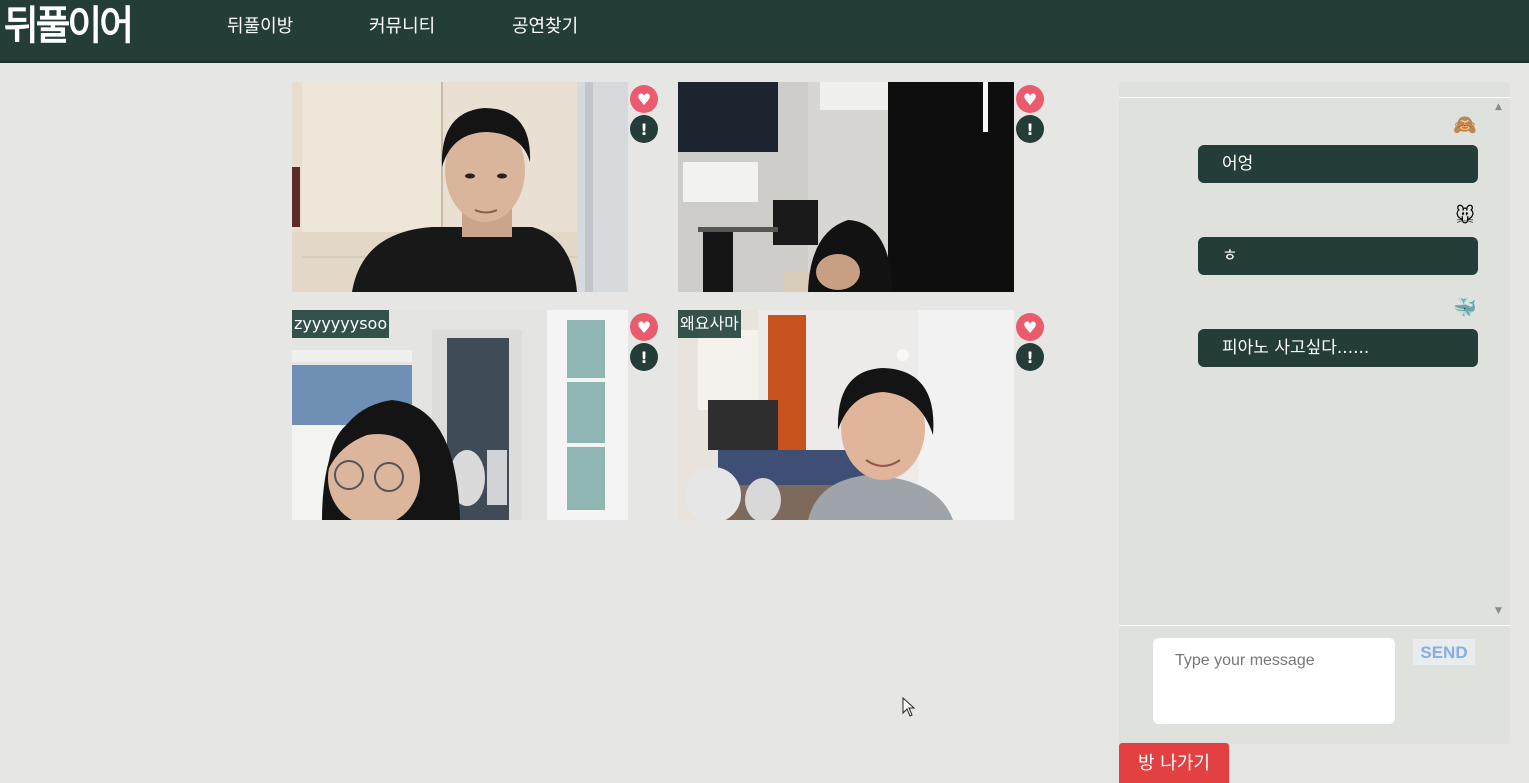 This screenshot has height=783, width=1529. I want to click on chat-message: 어엉, so click(1338, 164).